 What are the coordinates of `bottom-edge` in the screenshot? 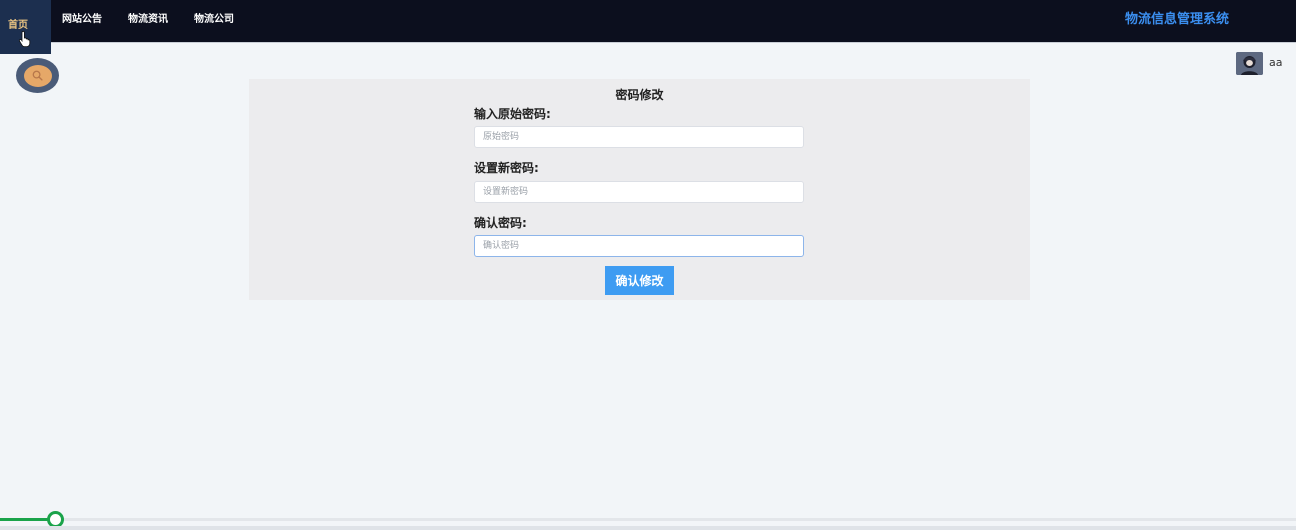 It's located at (648, 528).